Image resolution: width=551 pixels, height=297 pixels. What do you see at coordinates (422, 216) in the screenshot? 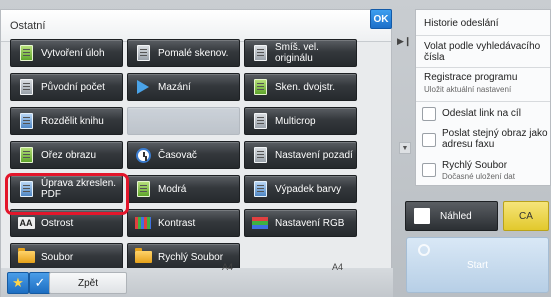
I see `preview-icon` at bounding box center [422, 216].